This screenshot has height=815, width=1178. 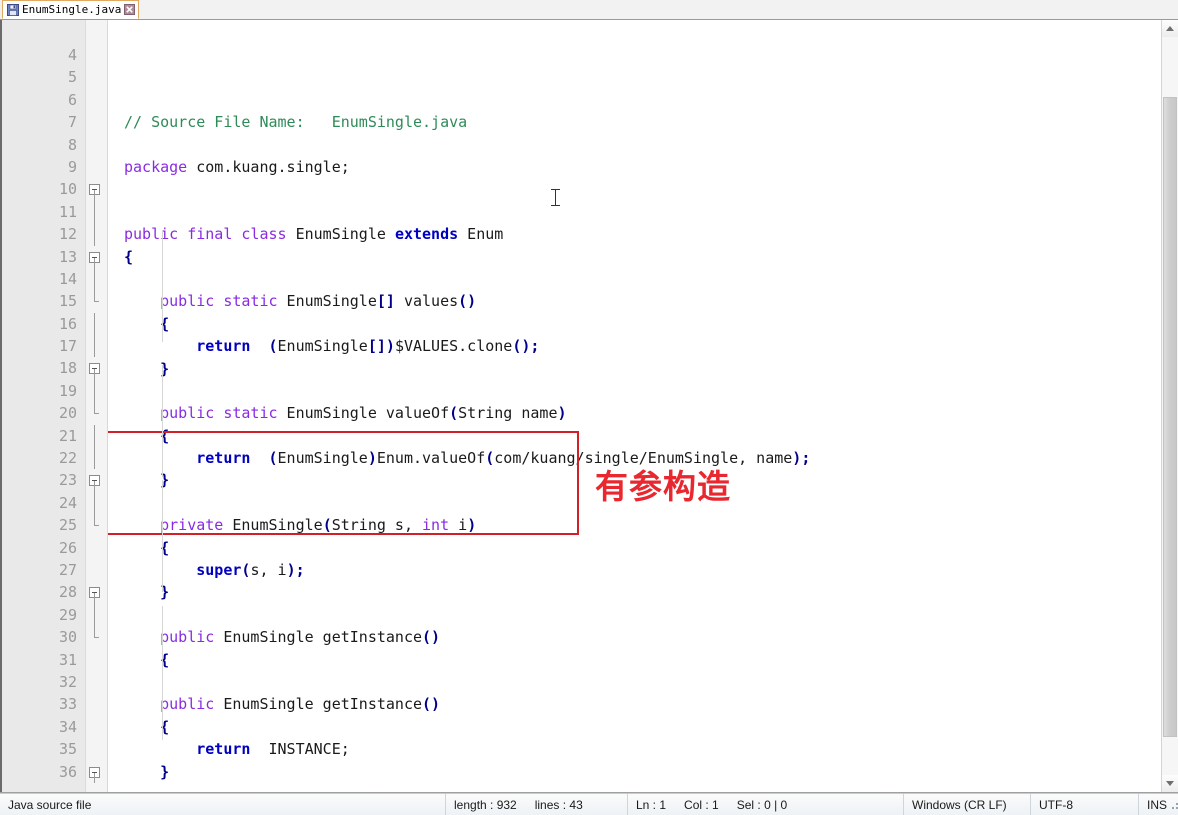 I want to click on code-token: INSTANCE;, so click(x=300, y=749).